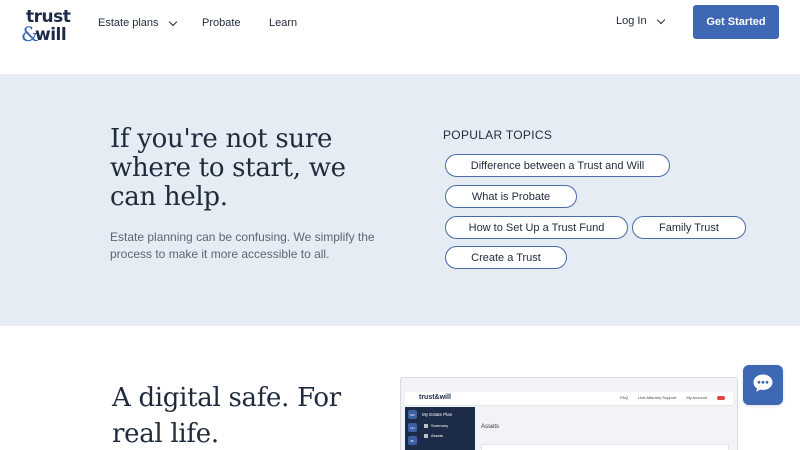  What do you see at coordinates (605, 447) in the screenshot?
I see `app-preview-card` at bounding box center [605, 447].